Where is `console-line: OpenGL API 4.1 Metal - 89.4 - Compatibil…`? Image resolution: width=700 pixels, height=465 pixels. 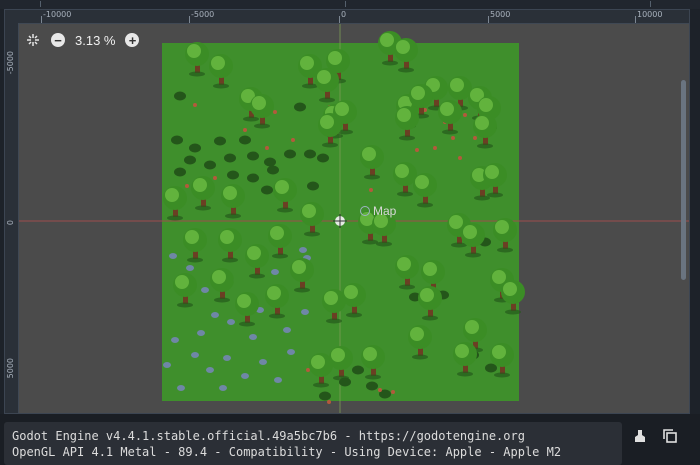
console-line: OpenGL API 4.1 Metal - 89.4 - Compatibil… is located at coordinates (287, 452).